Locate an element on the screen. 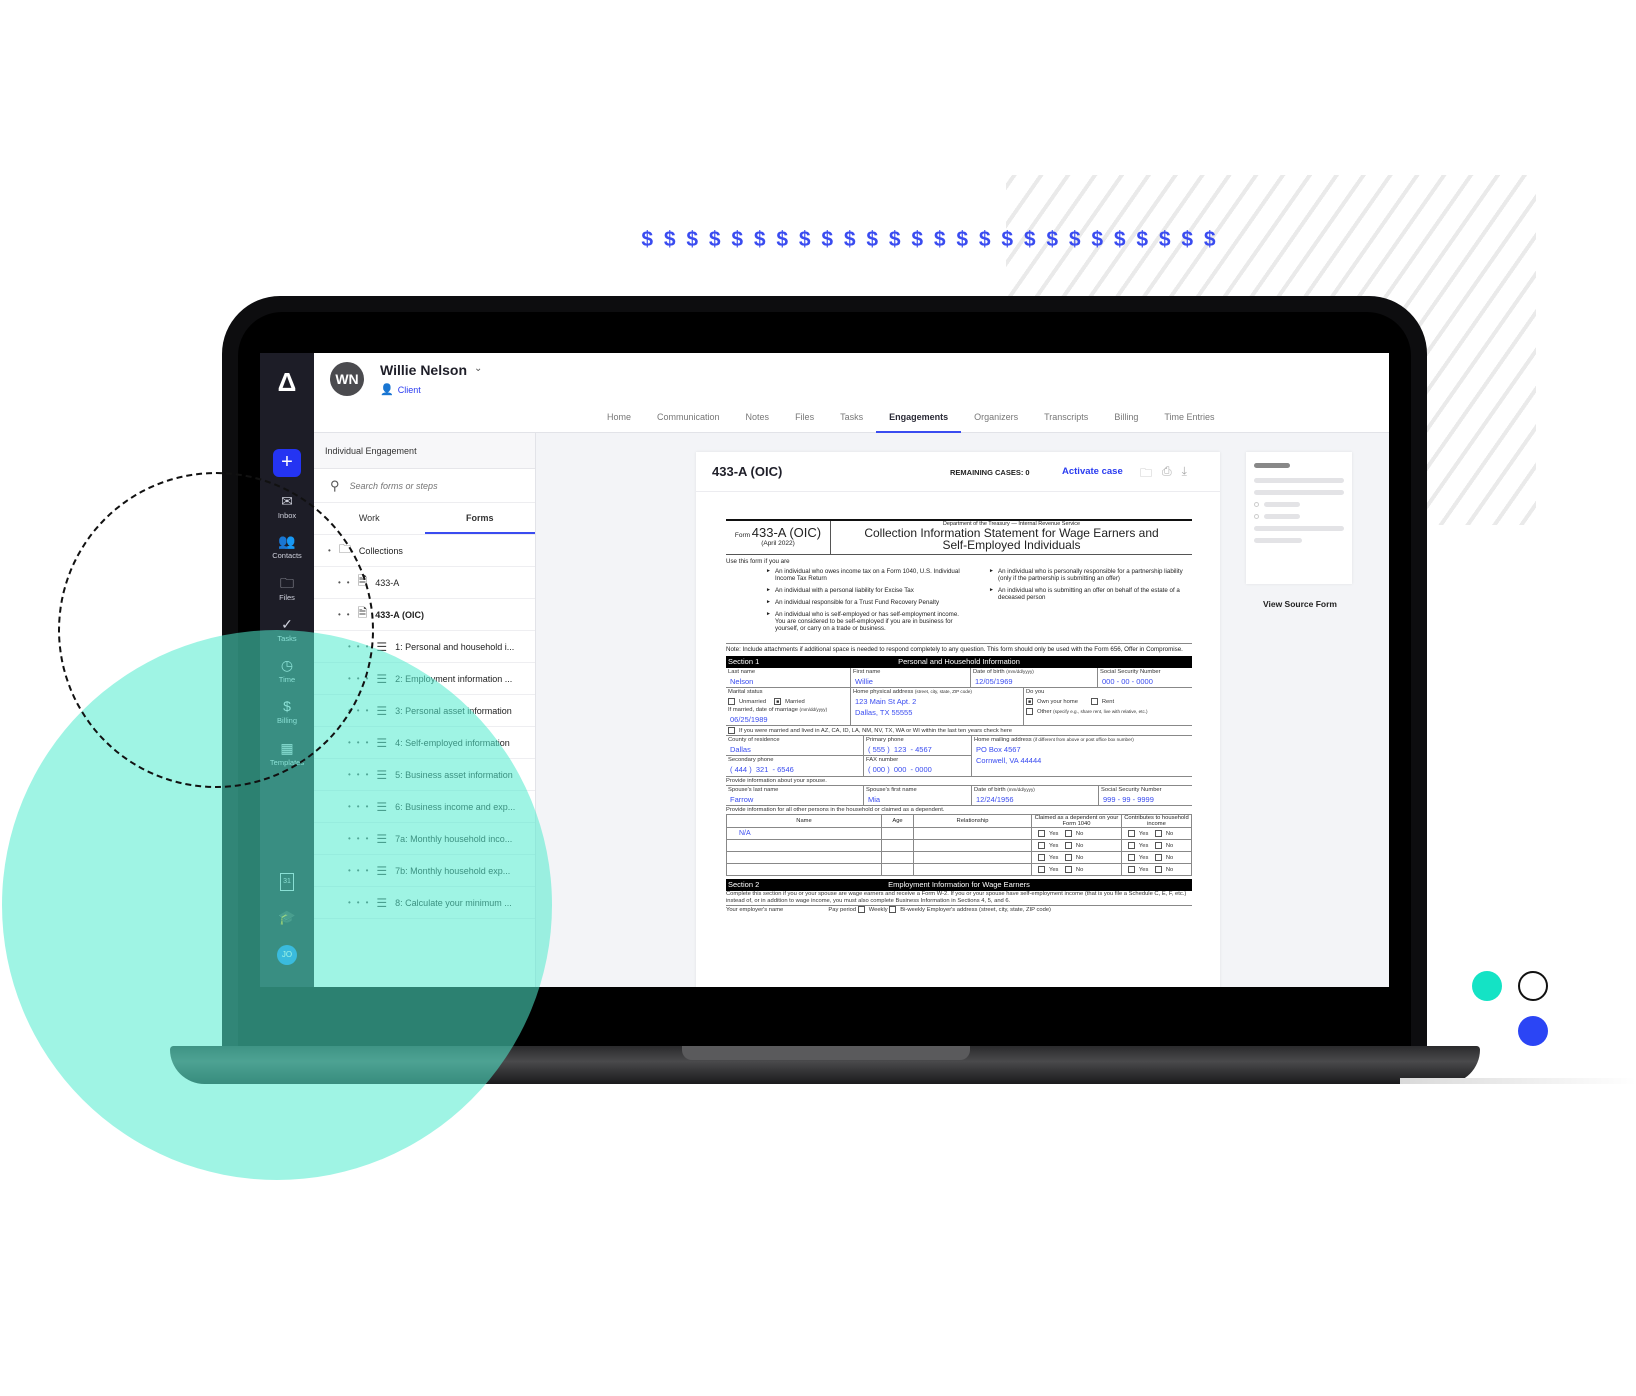  household-row: Yes No Yes No is located at coordinates (959, 870).